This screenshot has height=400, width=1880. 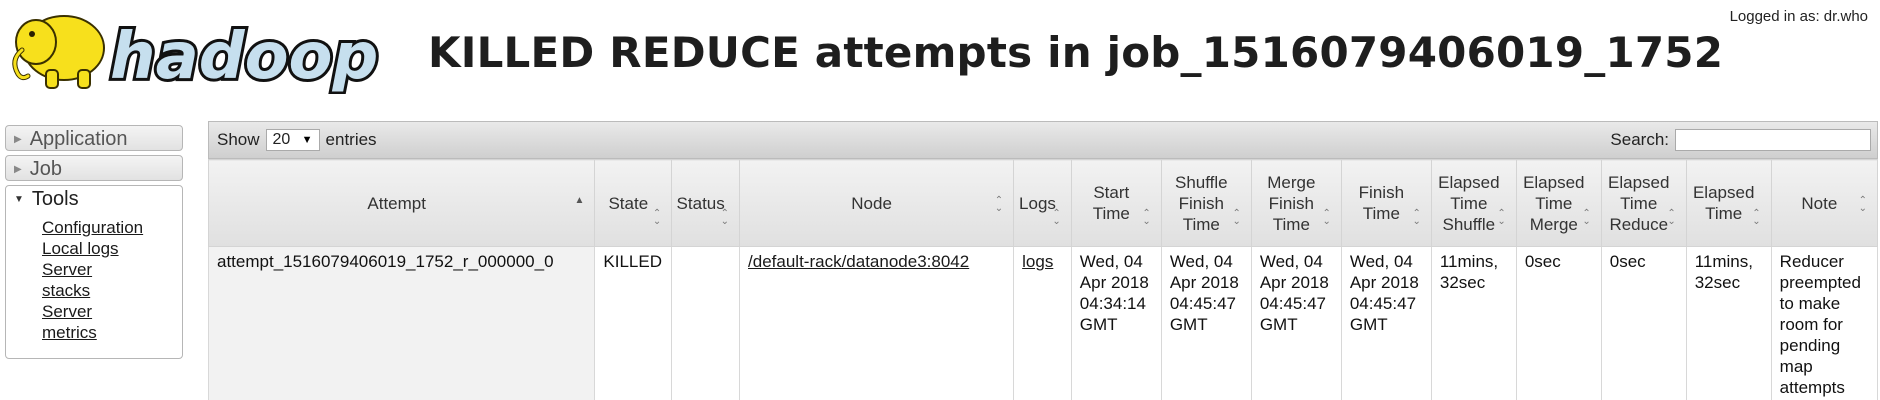 I want to click on logged-in-user: Logged in as: dr.who, so click(x=1798, y=16).